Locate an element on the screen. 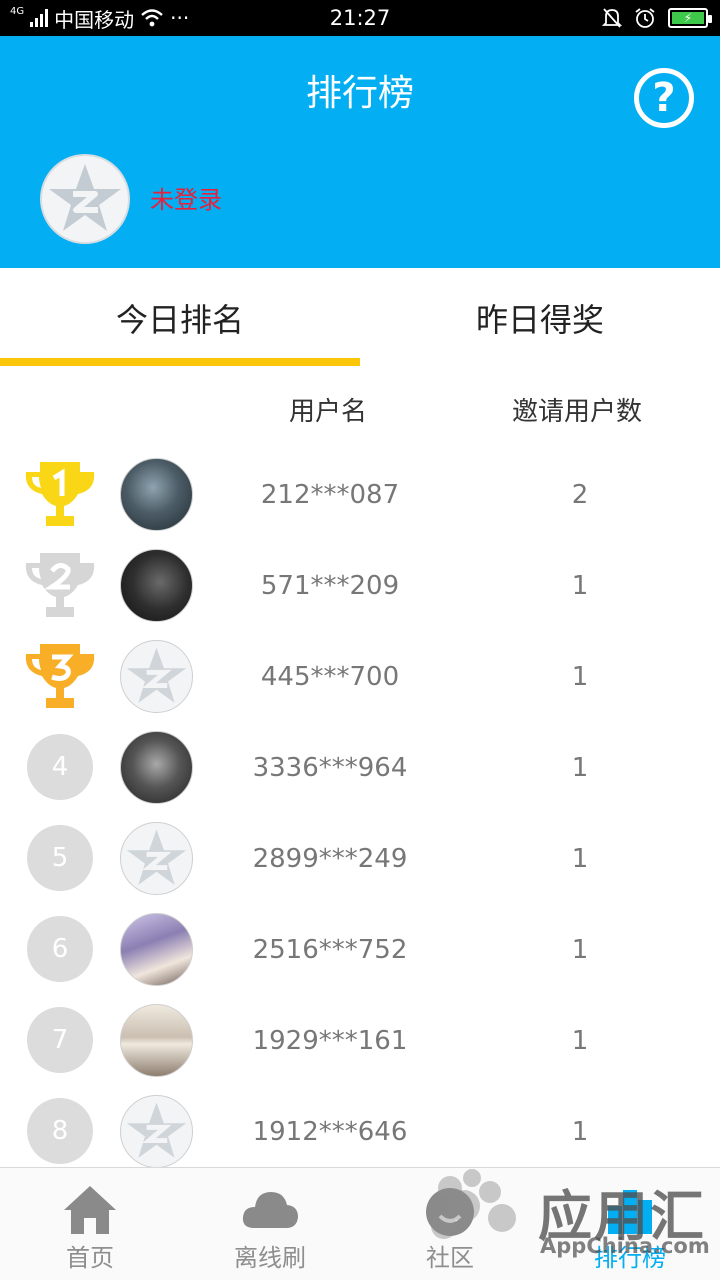  user-avatar is located at coordinates (85, 199).